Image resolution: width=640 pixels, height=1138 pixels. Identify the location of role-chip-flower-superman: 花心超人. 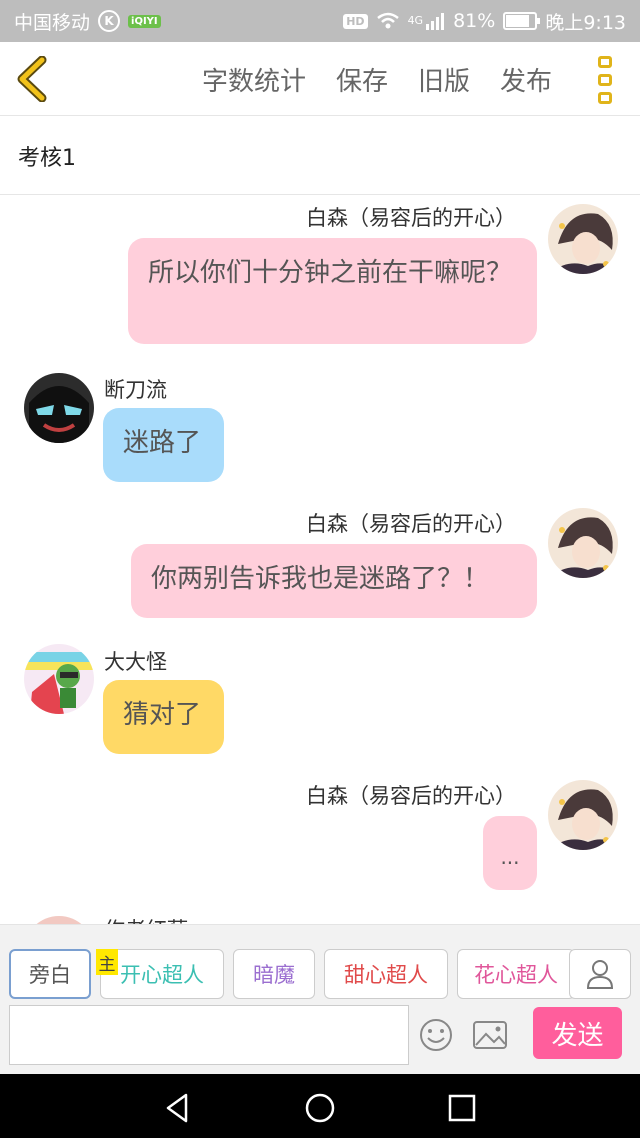
(516, 974).